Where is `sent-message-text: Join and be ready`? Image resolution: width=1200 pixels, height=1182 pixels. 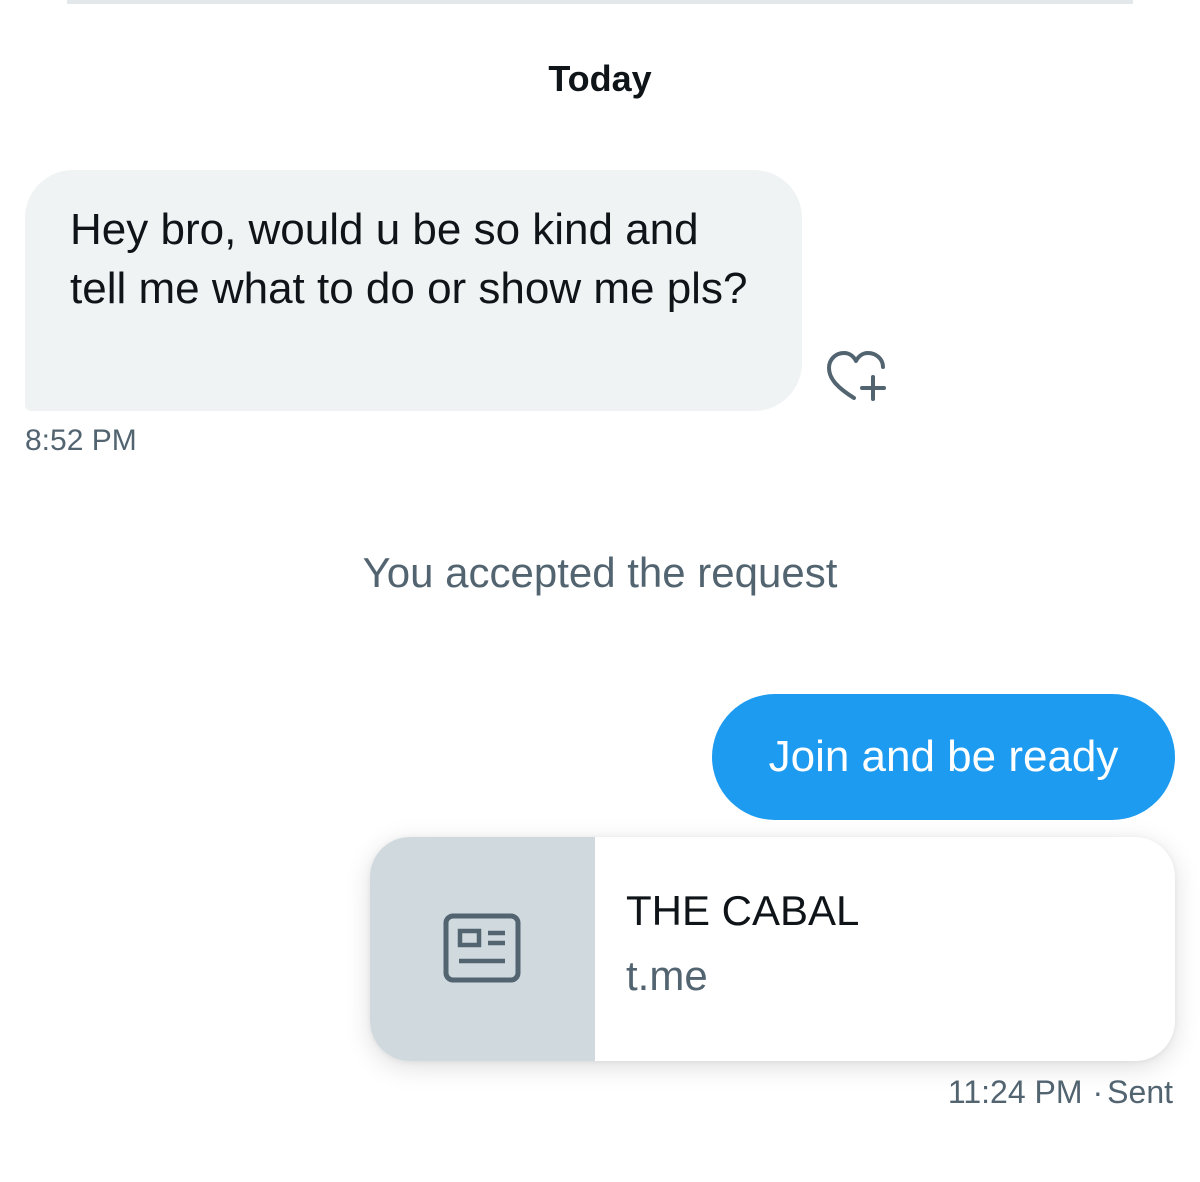
sent-message-text: Join and be ready is located at coordinates (943, 756).